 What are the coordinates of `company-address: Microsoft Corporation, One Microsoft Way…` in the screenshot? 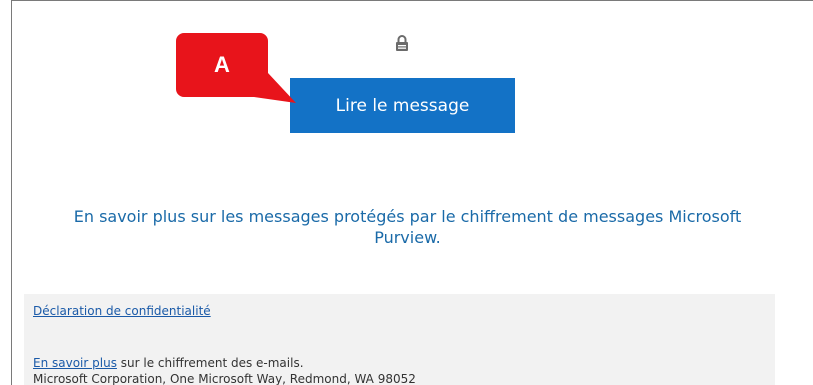 It's located at (224, 378).